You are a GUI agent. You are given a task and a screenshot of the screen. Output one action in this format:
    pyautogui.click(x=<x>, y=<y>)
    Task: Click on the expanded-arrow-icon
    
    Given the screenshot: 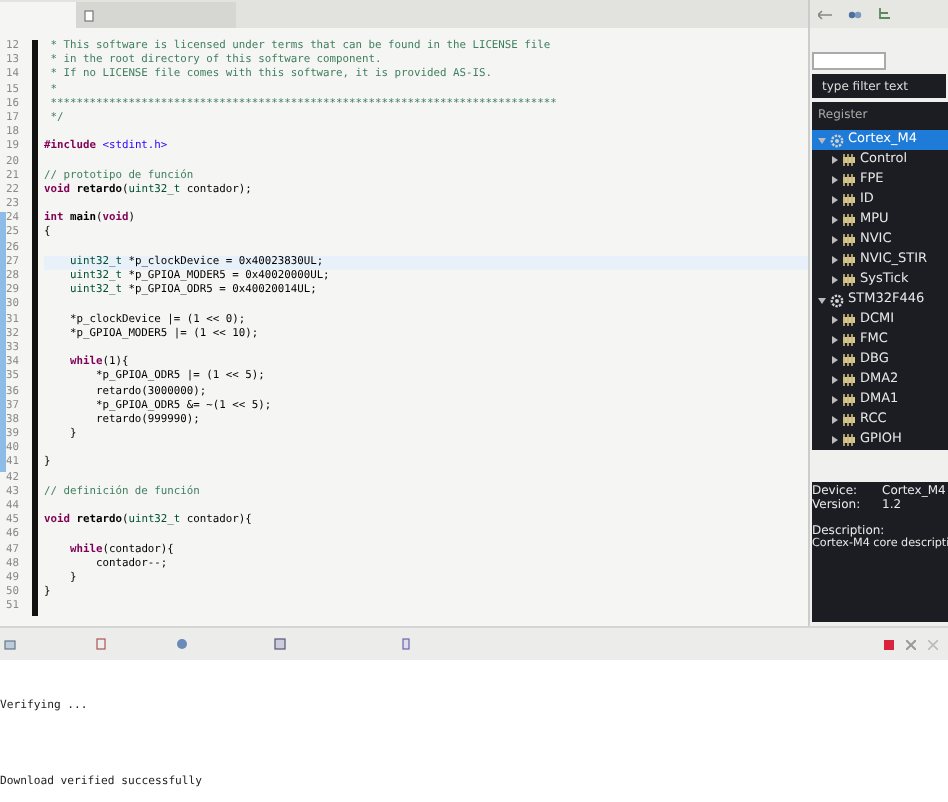 What is the action you would take?
    pyautogui.click(x=822, y=300)
    